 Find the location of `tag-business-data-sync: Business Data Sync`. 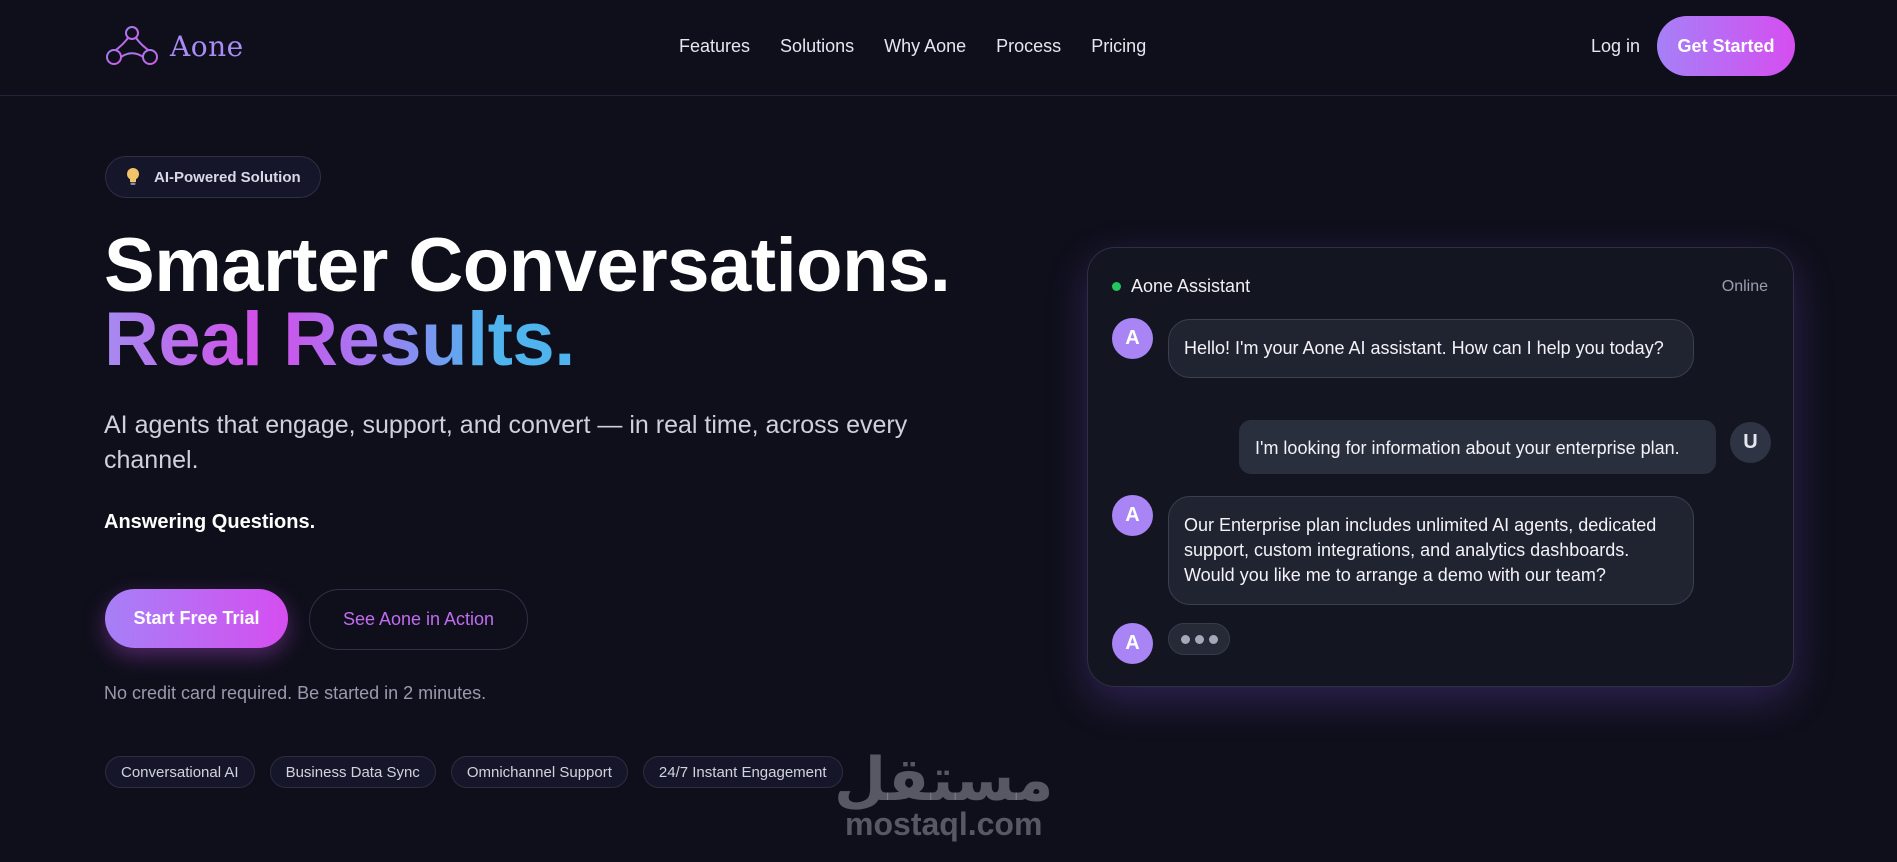

tag-business-data-sync: Business Data Sync is located at coordinates (352, 772).